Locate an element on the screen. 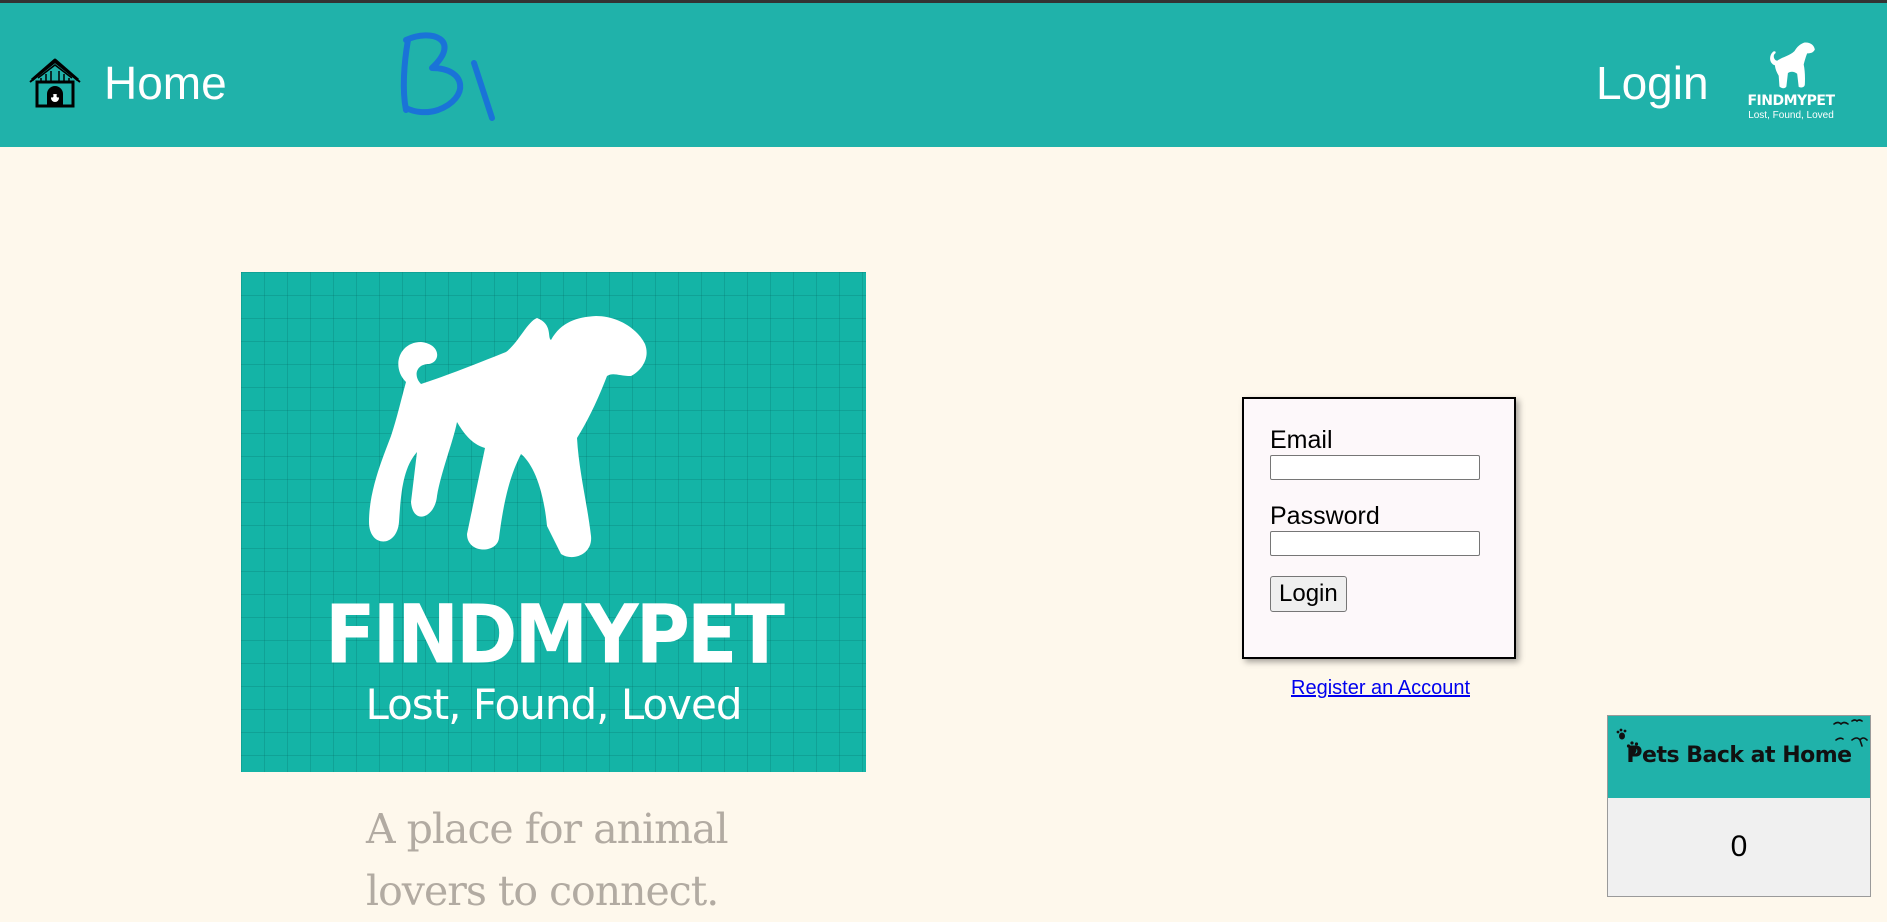 This screenshot has width=1887, height=922. login-button: Login is located at coordinates (1308, 594).